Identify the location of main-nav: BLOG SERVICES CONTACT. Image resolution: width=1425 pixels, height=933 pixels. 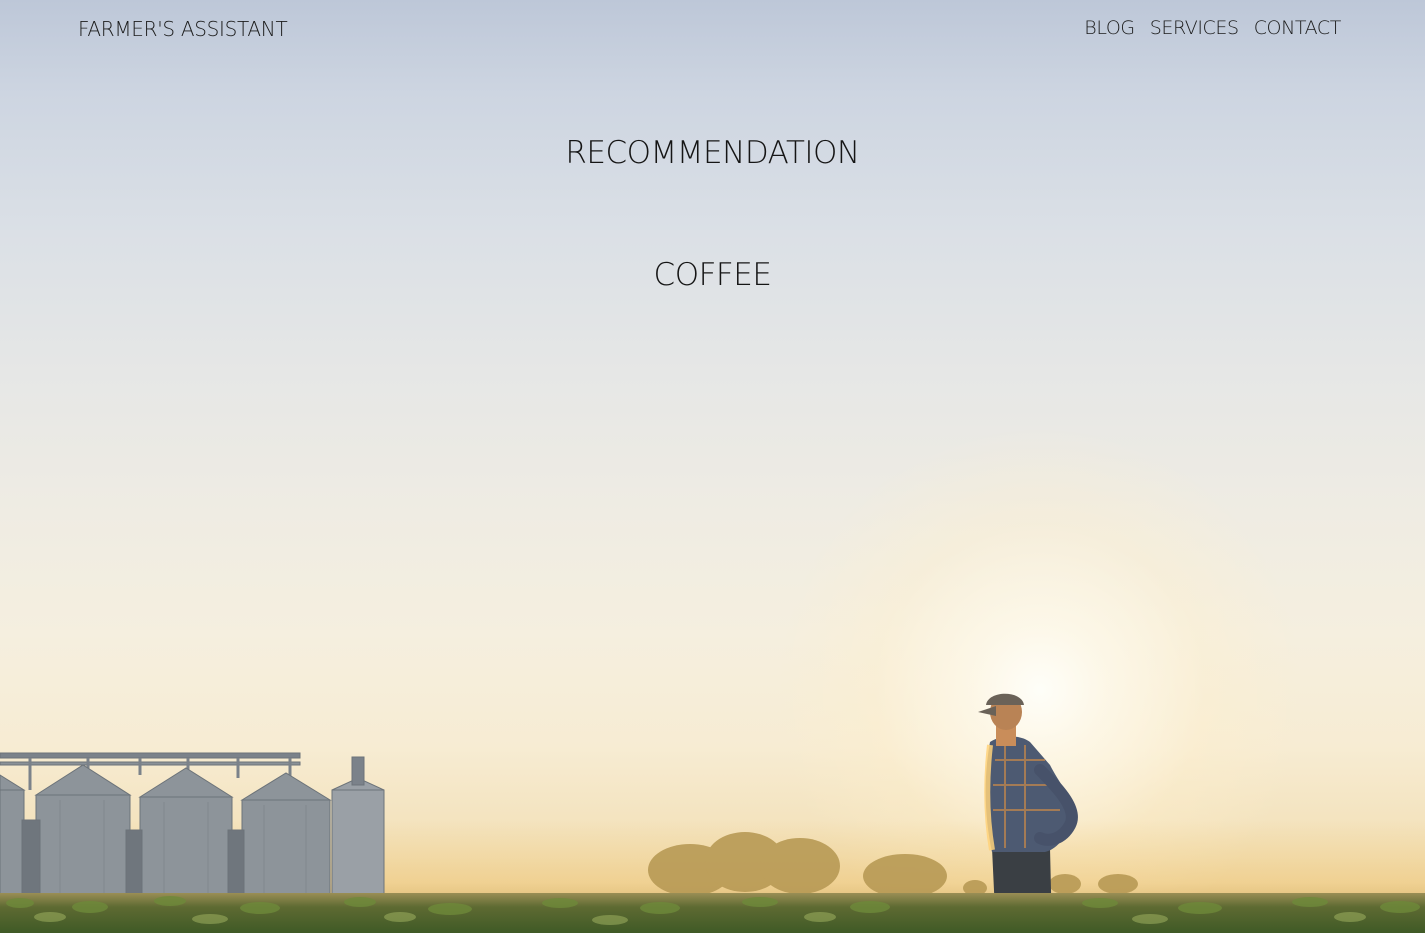
(1212, 28).